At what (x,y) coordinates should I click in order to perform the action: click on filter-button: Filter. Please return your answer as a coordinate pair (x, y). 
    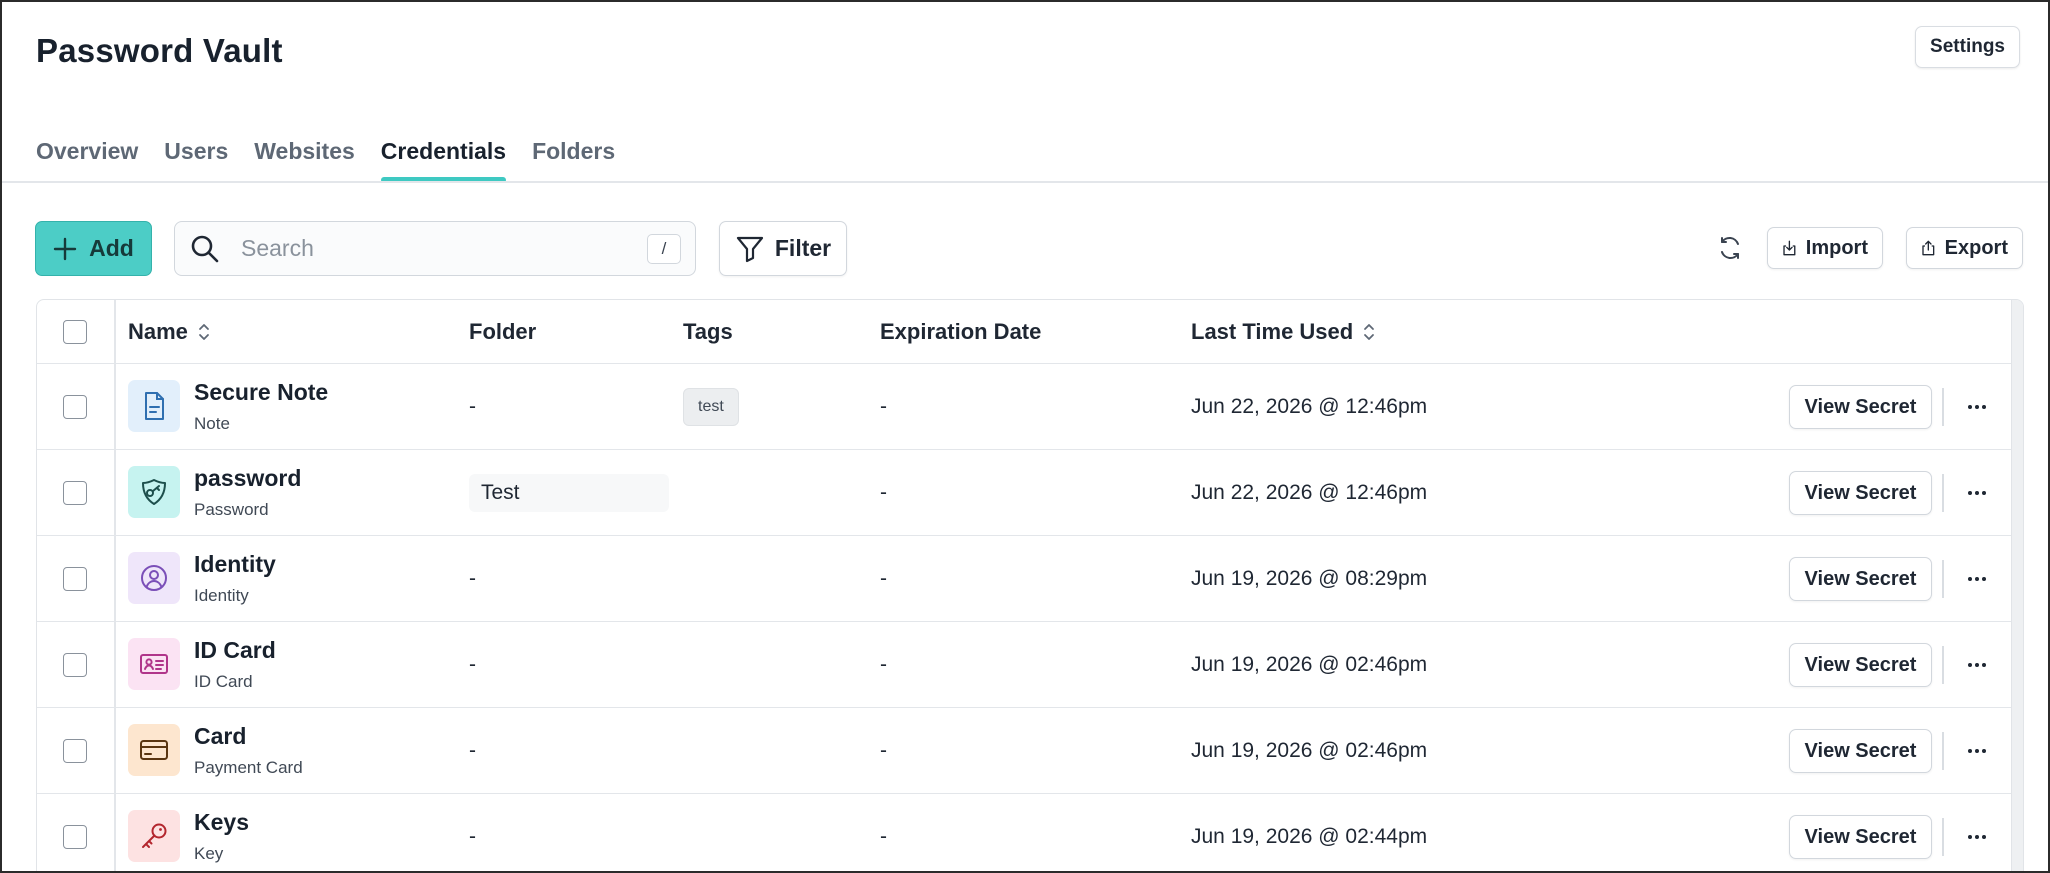
    Looking at the image, I should click on (783, 248).